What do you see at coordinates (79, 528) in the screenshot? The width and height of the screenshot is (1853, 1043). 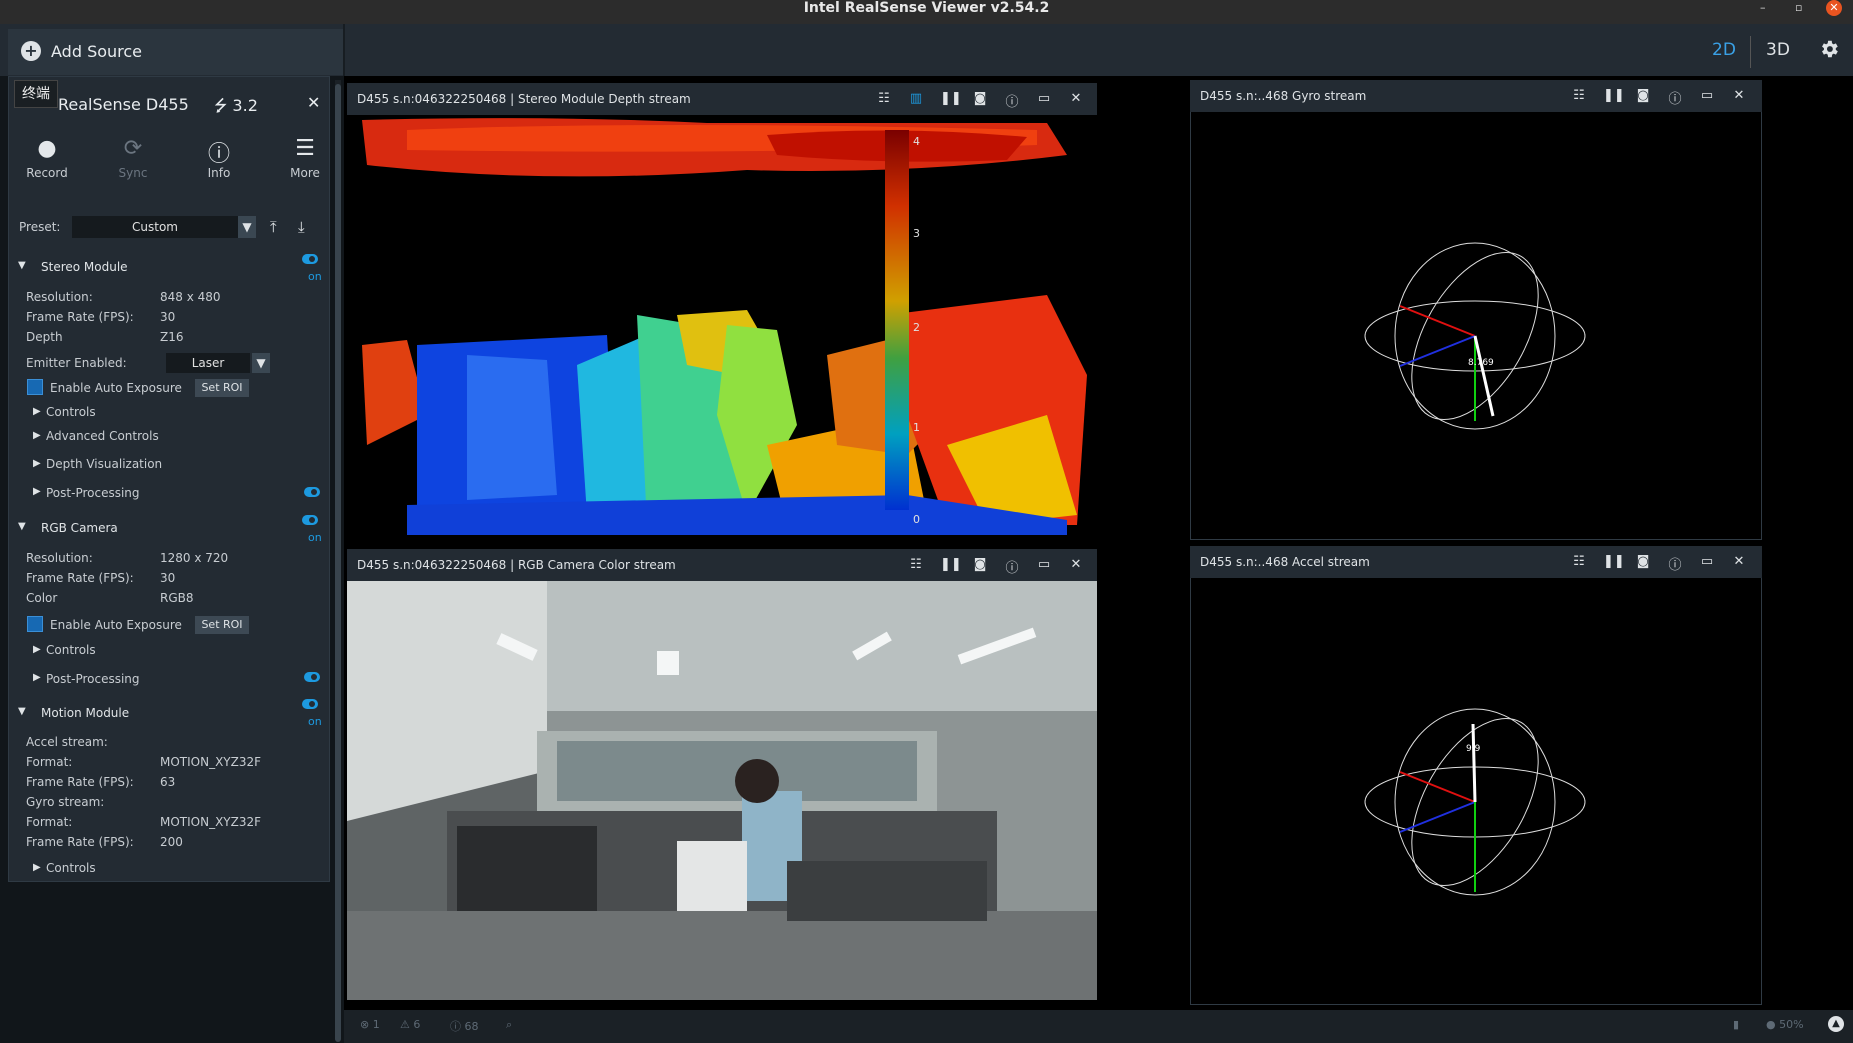 I see `rgb-camera-title: RGB Camera` at bounding box center [79, 528].